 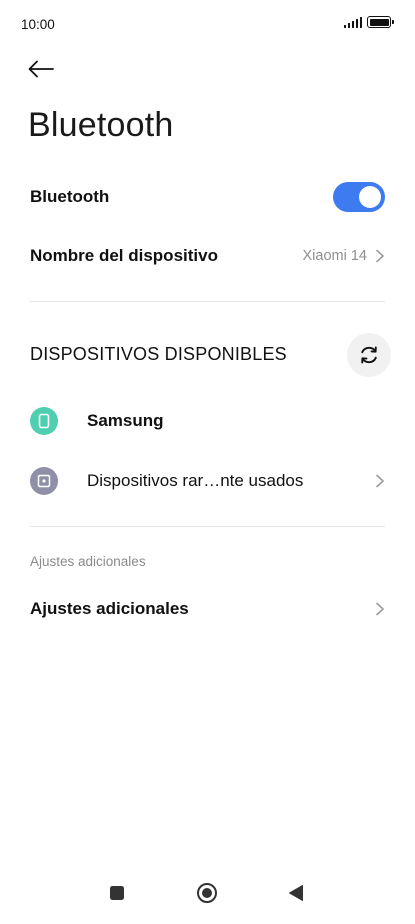 What do you see at coordinates (158, 354) in the screenshot?
I see `available-devices-title: DISPOSITIVOS DISPONIBLES` at bounding box center [158, 354].